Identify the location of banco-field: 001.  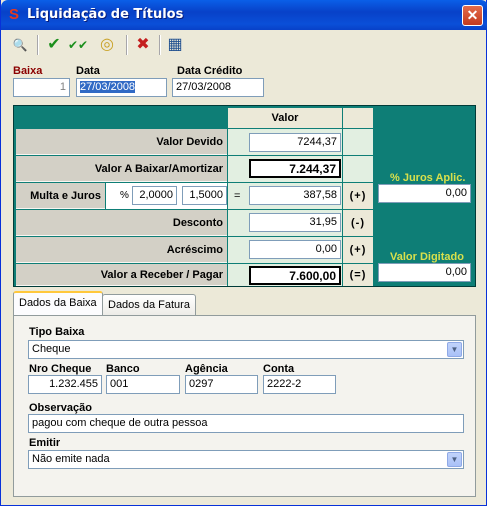
(143, 384).